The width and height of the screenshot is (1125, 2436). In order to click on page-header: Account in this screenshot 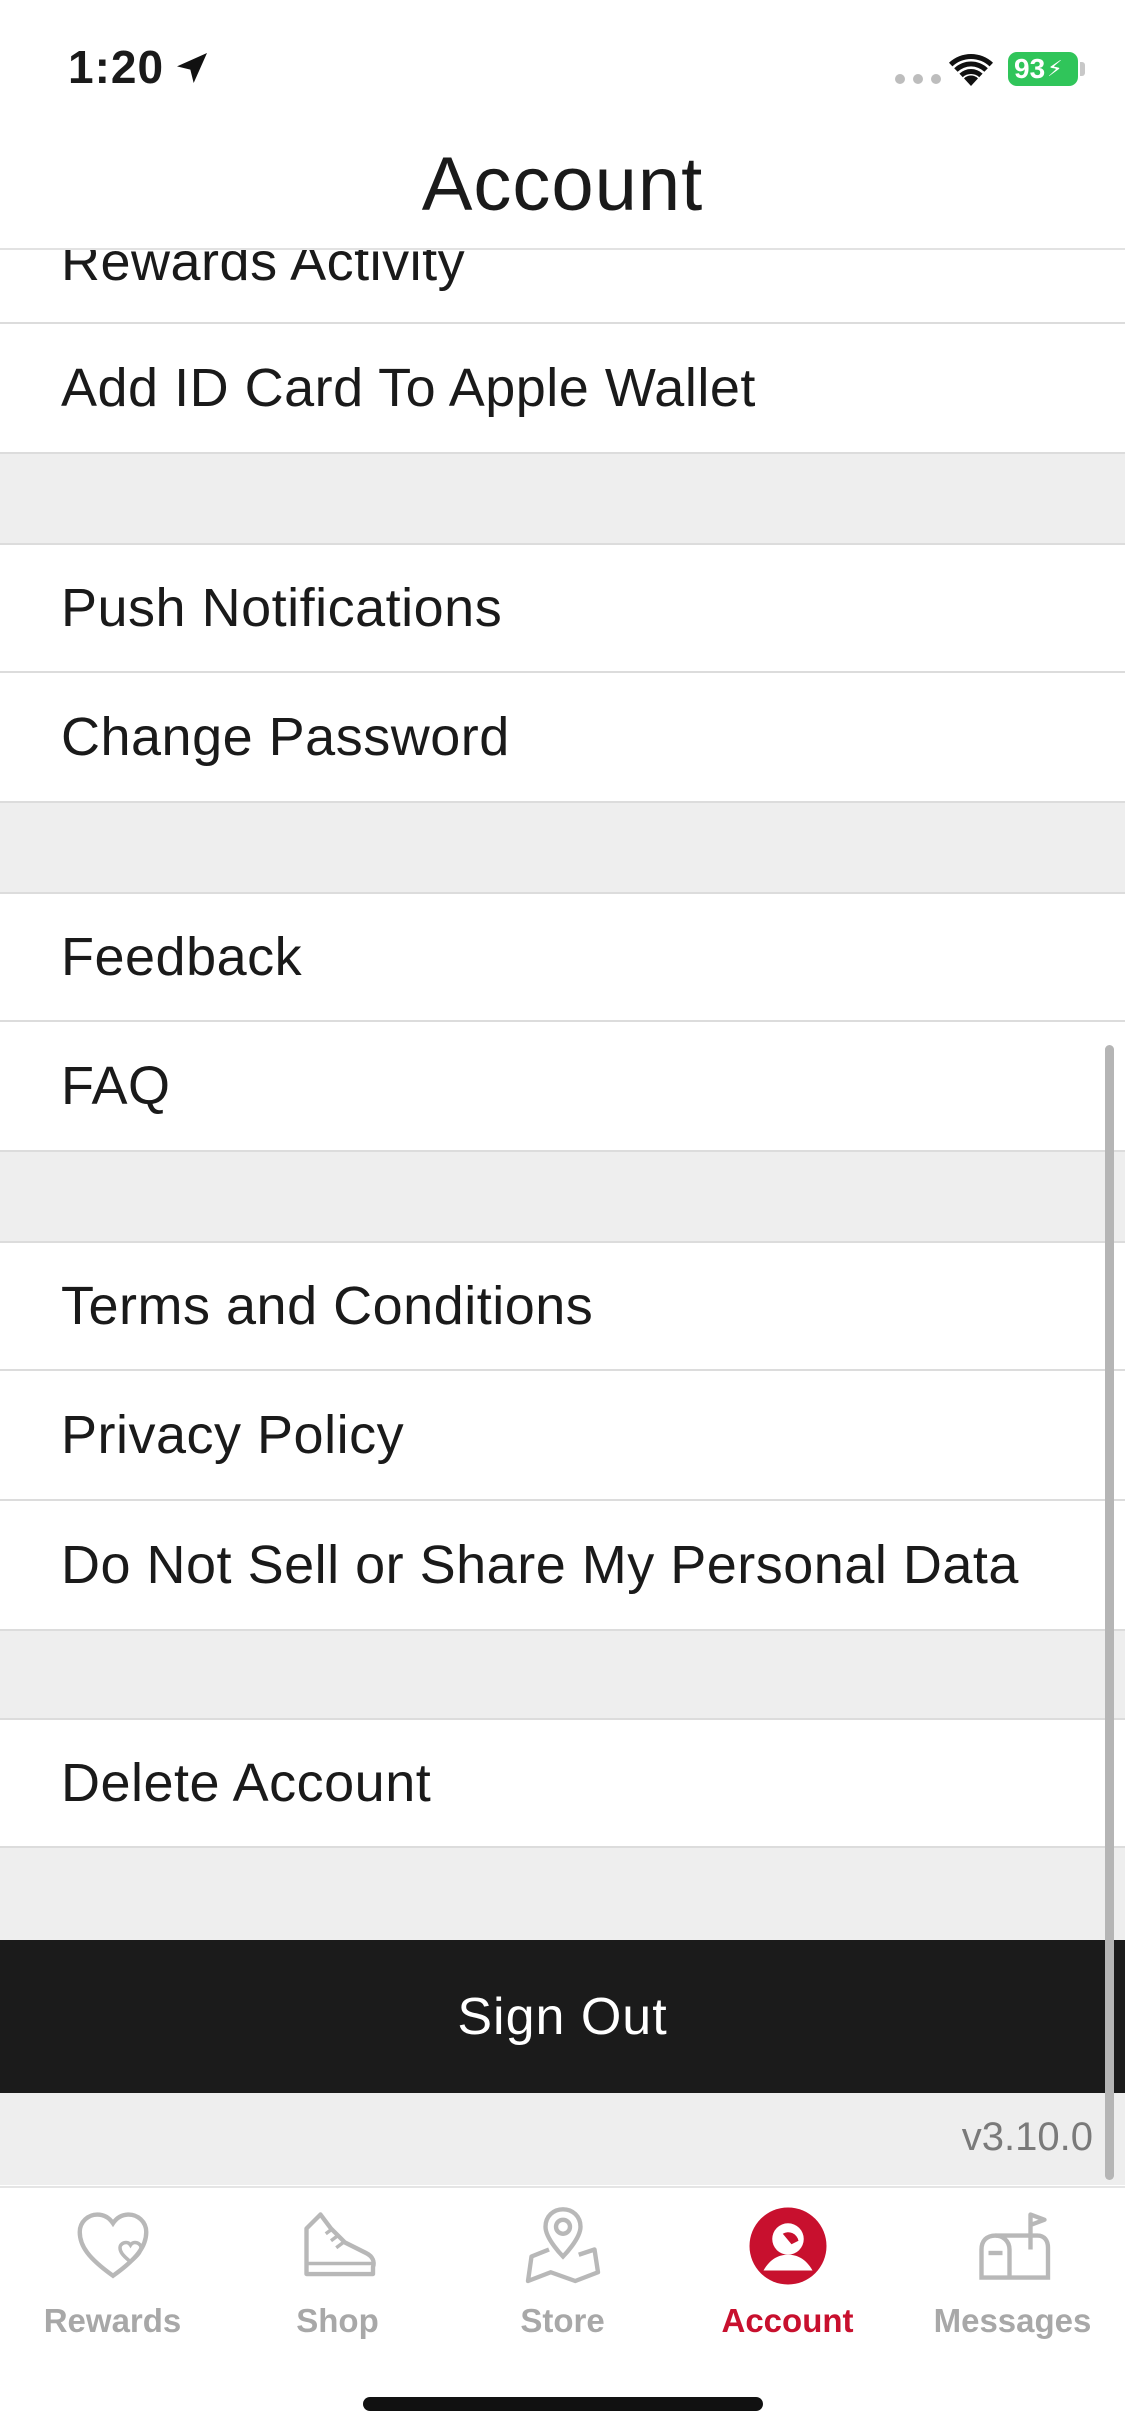, I will do `click(562, 195)`.